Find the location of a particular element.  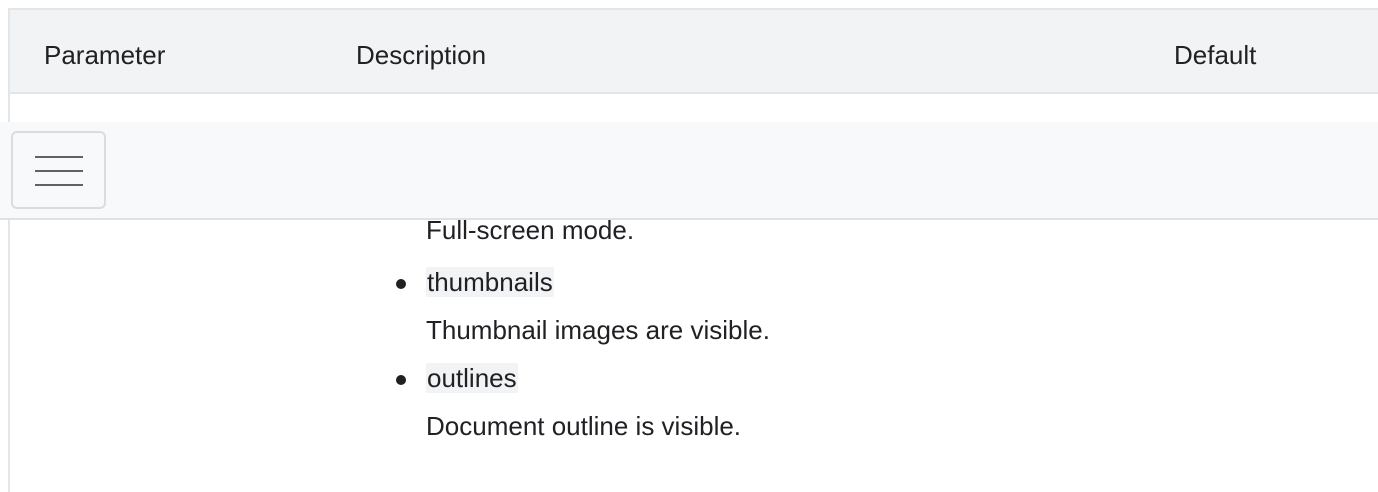

option-code: outlines is located at coordinates (472, 378).